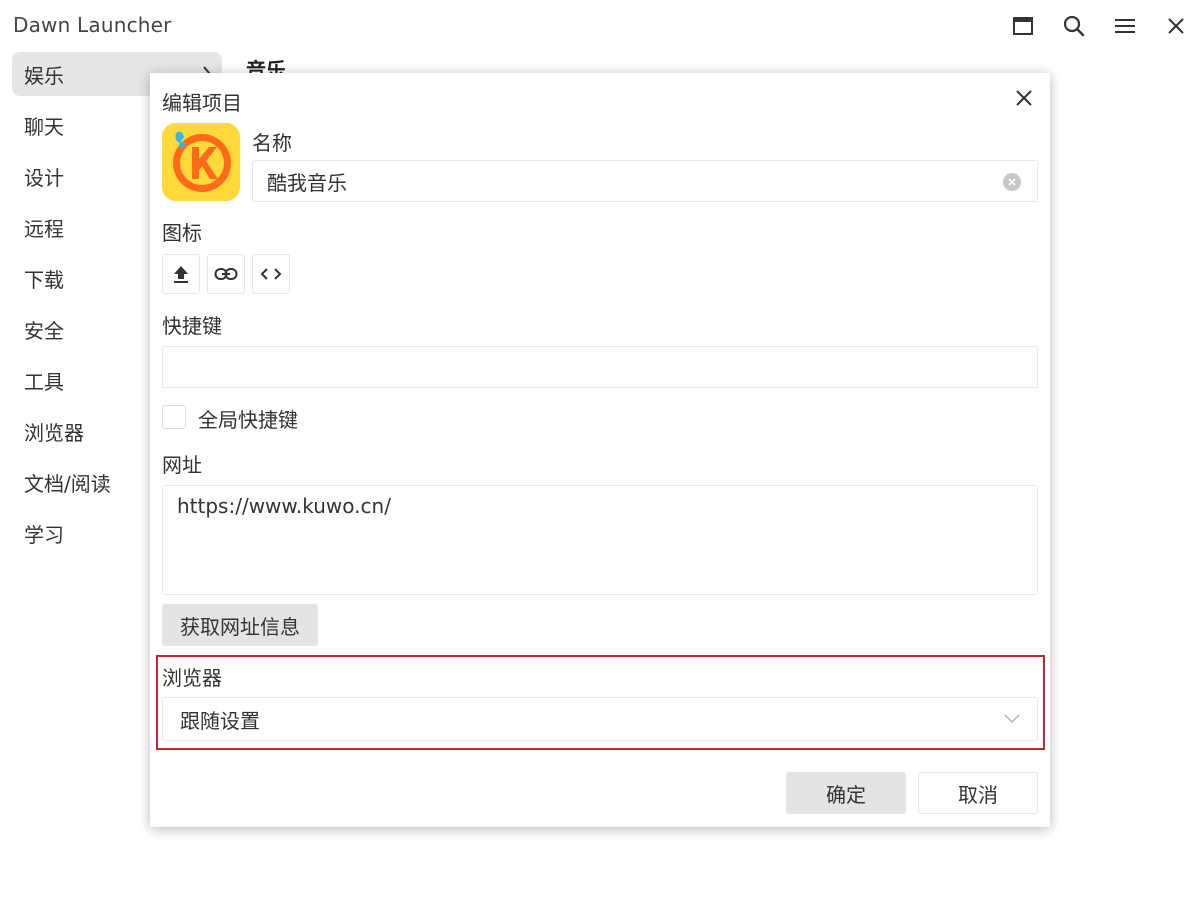 This screenshot has height=900, width=1201. I want to click on name-input: 酷我音乐, so click(645, 181).